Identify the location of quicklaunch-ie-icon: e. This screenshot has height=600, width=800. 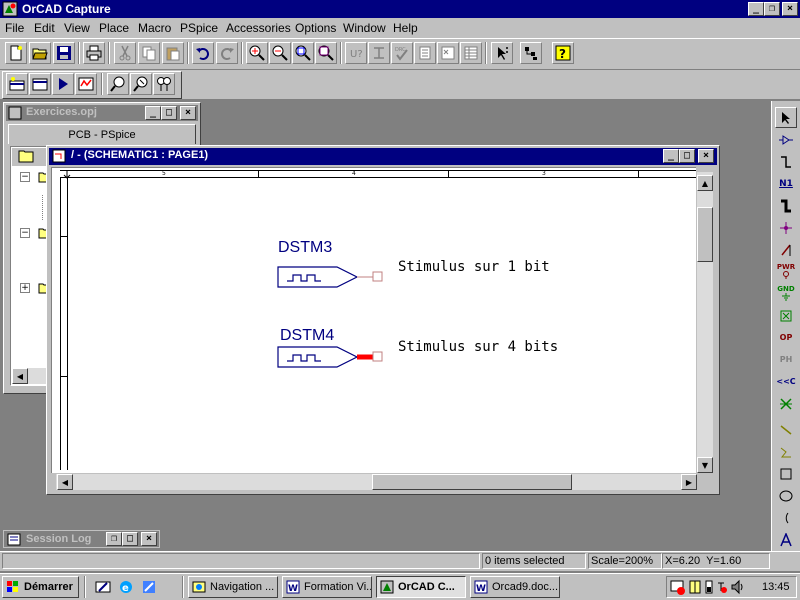
(126, 587).